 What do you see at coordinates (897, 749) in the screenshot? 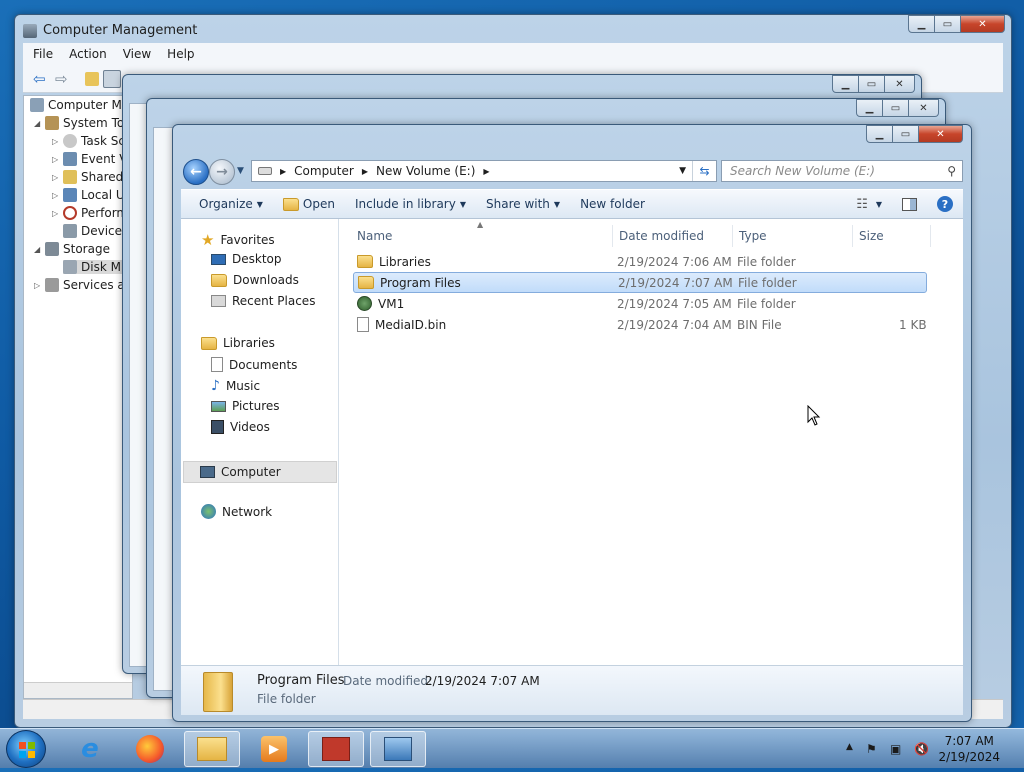
I see `network-tray-icon: ▣` at bounding box center [897, 749].